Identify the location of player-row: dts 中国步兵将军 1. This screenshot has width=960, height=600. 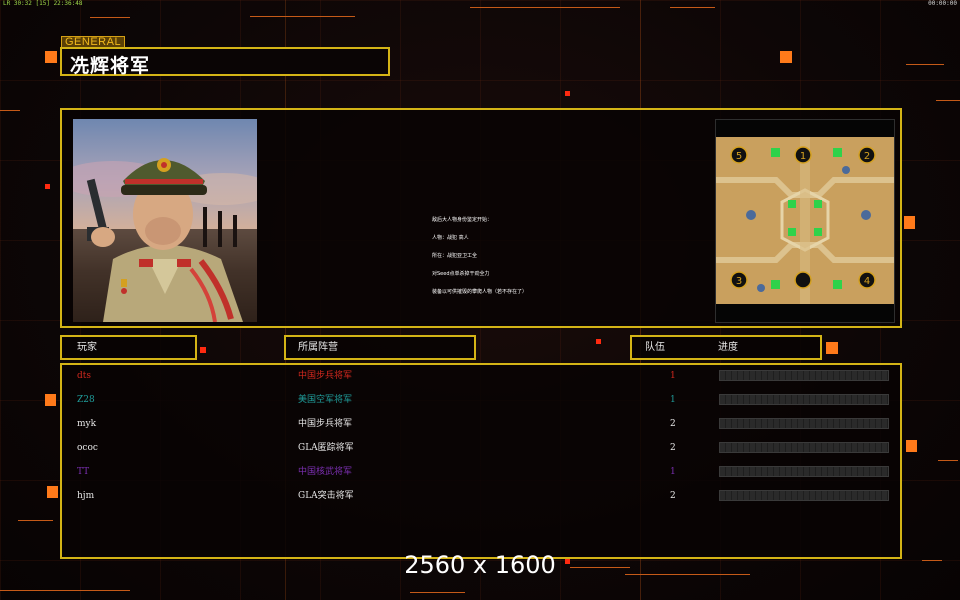
(481, 379).